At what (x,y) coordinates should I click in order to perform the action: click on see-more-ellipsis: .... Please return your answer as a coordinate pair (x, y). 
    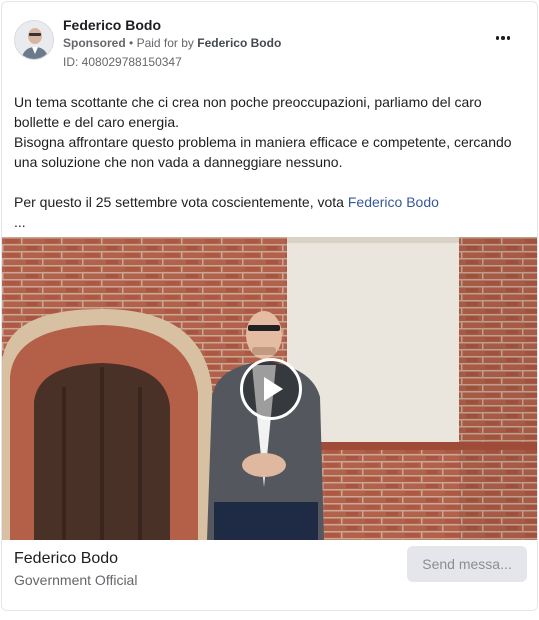
    Looking at the image, I should click on (270, 222).